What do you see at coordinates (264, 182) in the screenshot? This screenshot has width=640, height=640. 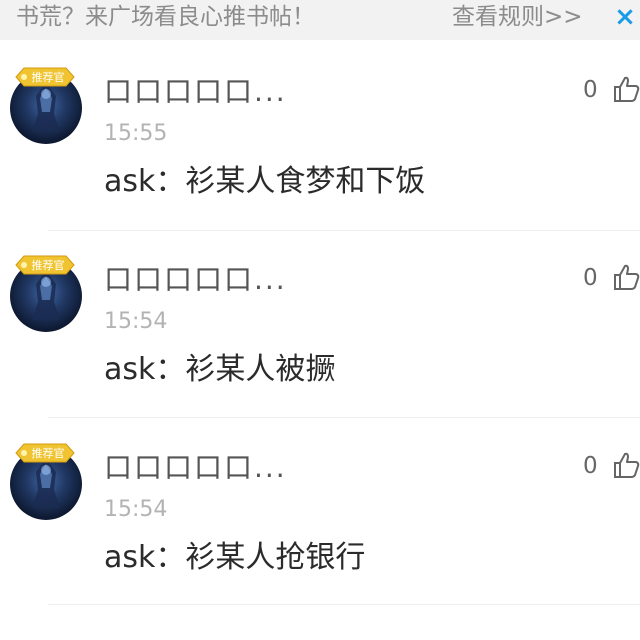 I see `comment-text: ask：衫某人食梦和下饭` at bounding box center [264, 182].